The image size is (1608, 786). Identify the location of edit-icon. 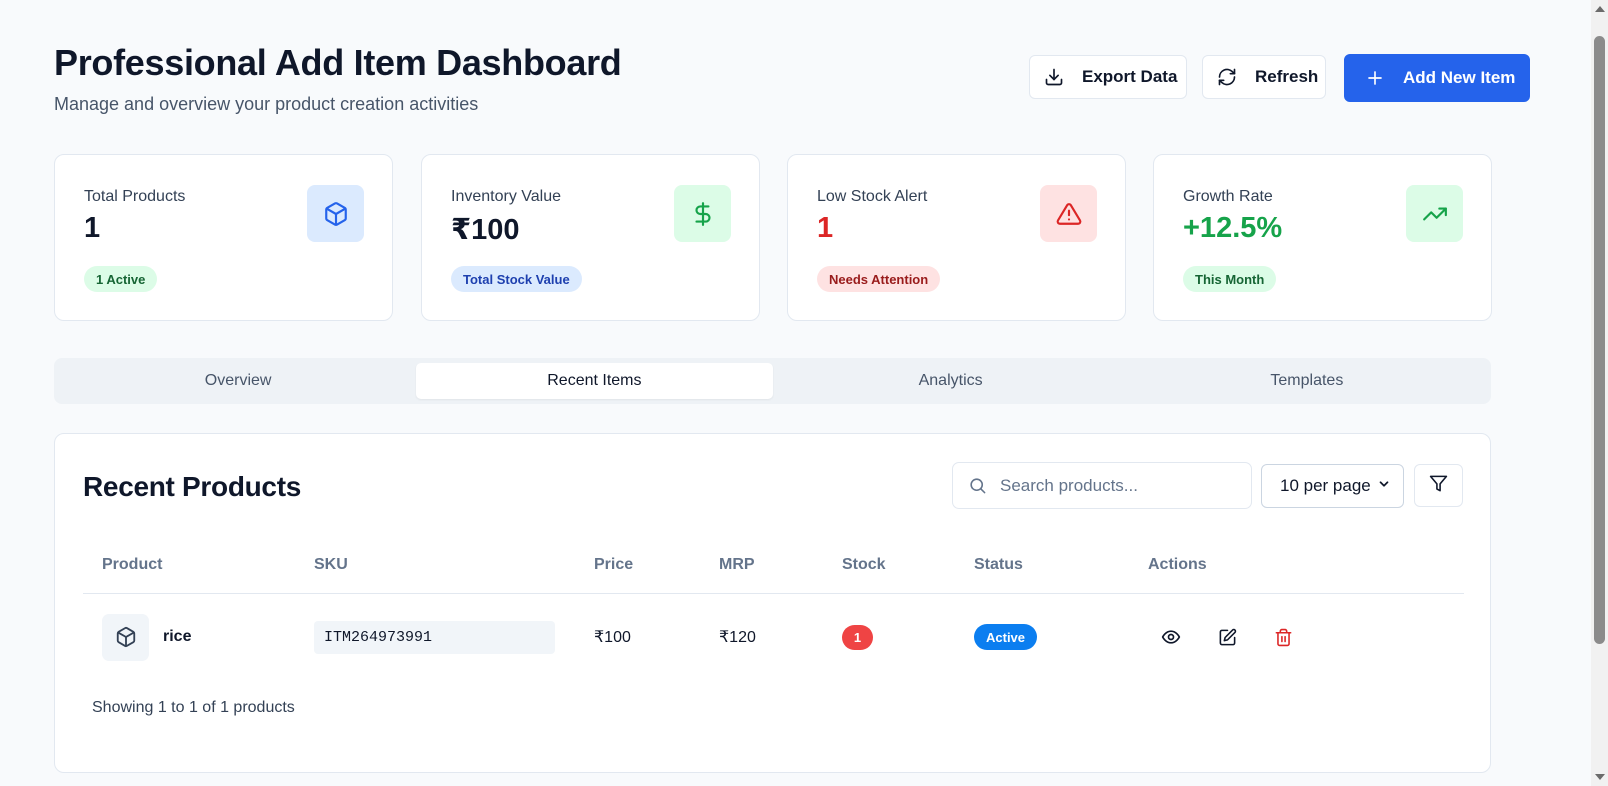
(1227, 637).